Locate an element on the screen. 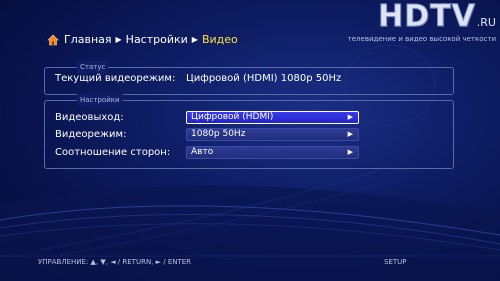 Image resolution: width=500 pixels, height=281 pixels. breadcrumb: Главная ▶ Настройки ▶ Видео is located at coordinates (142, 39).